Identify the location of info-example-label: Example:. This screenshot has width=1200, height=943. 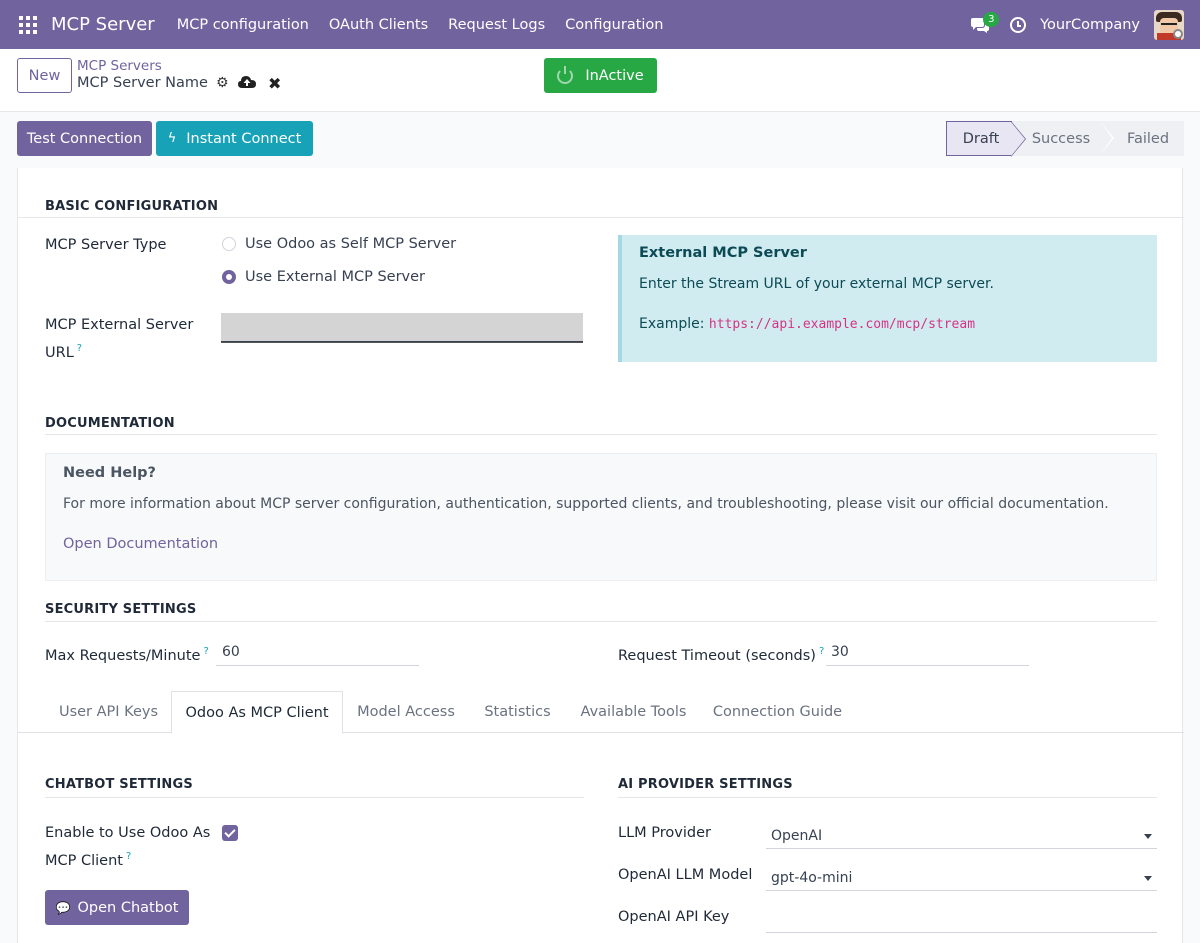
(672, 324).